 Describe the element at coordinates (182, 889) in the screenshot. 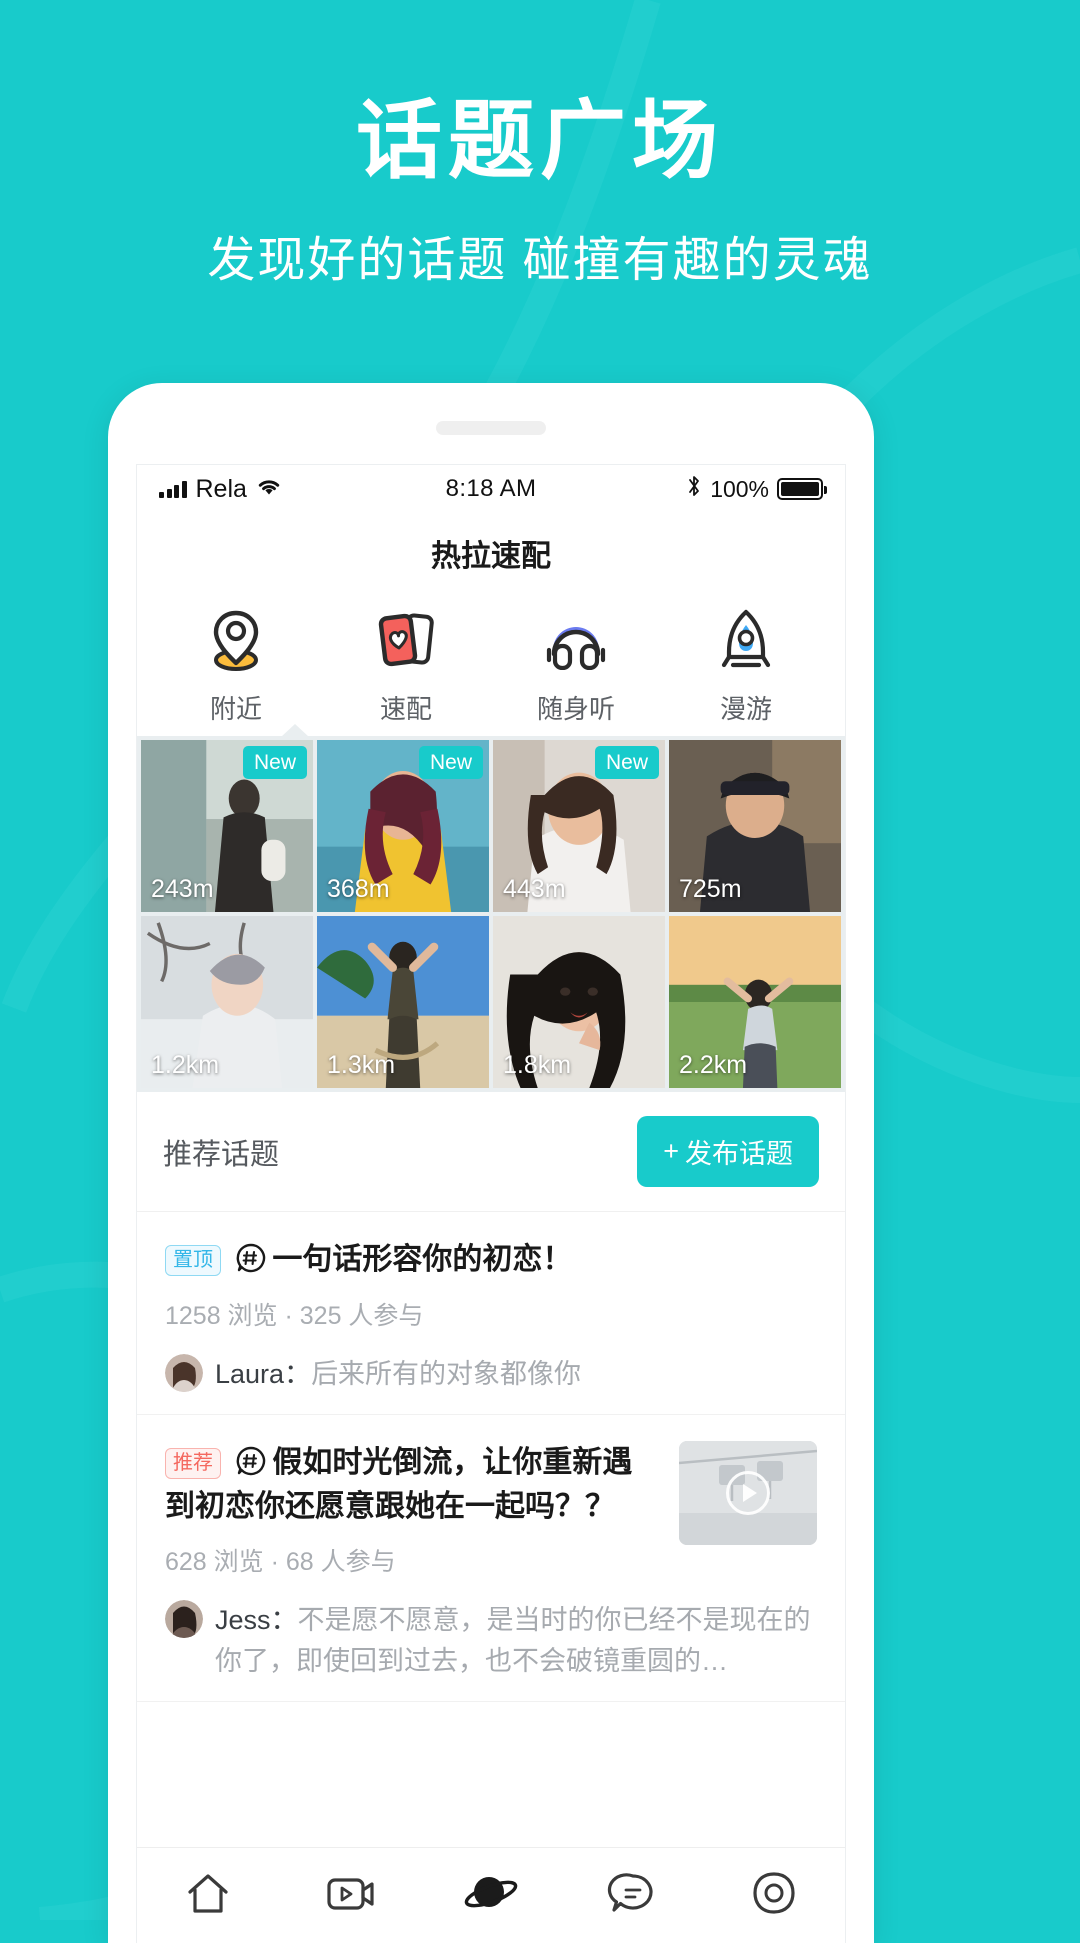

I see `distance-label: 243m` at that location.